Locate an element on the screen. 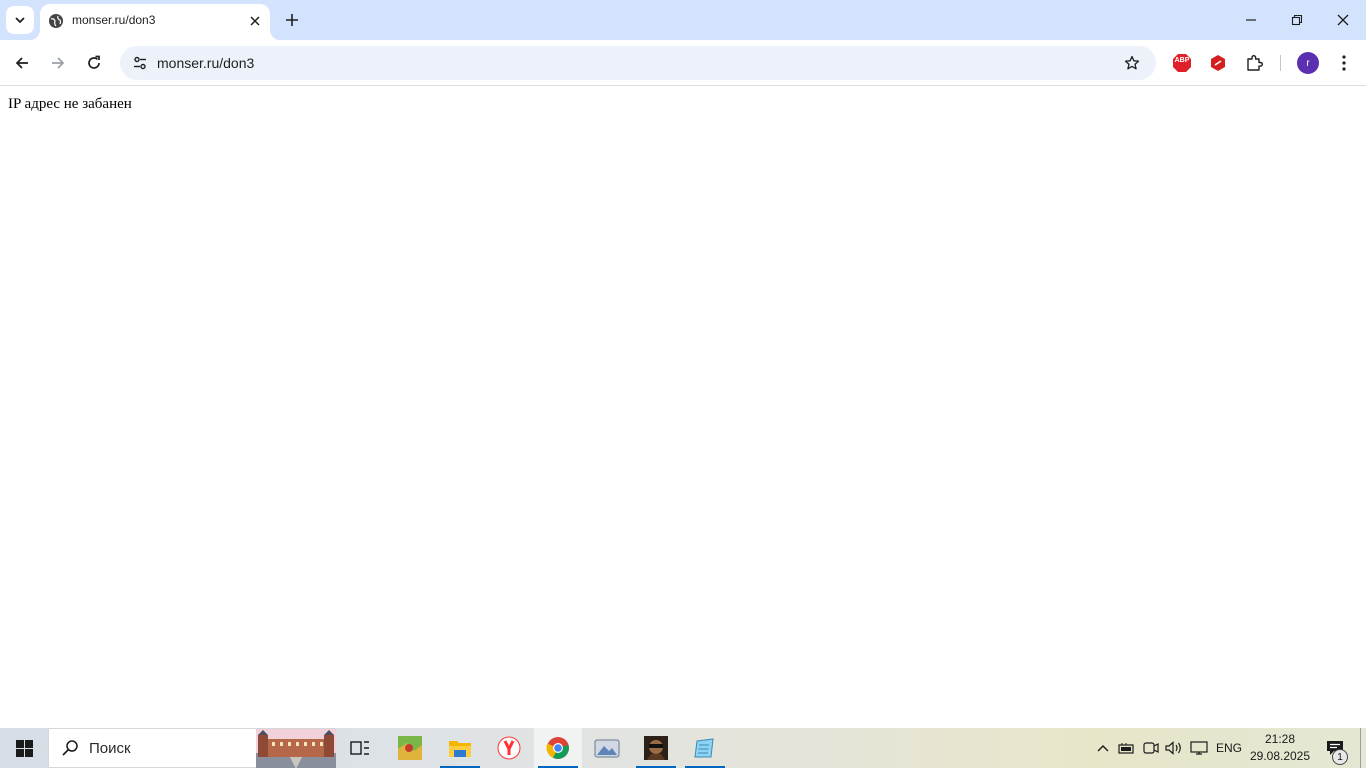  taskbar-app-game-map is located at coordinates (410, 748).